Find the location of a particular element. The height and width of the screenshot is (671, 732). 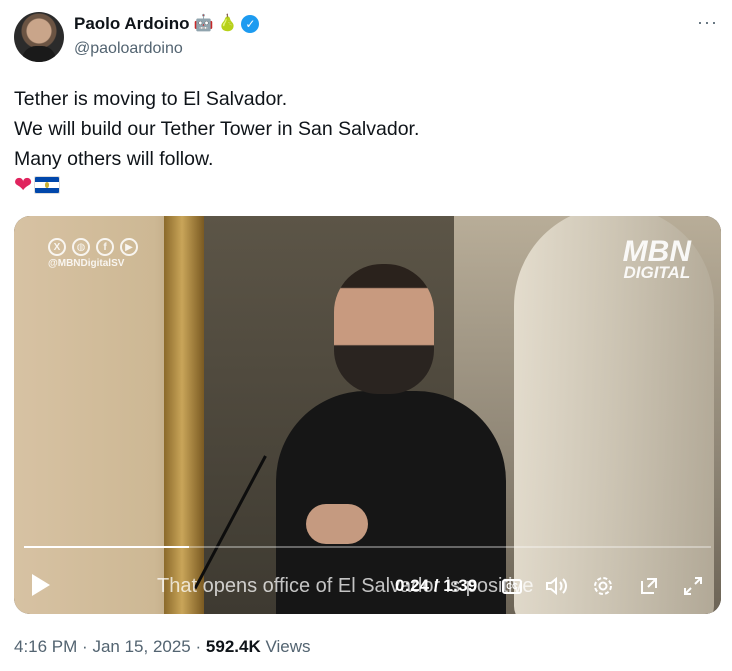

tweet-emojis: ❤ is located at coordinates (37, 184).